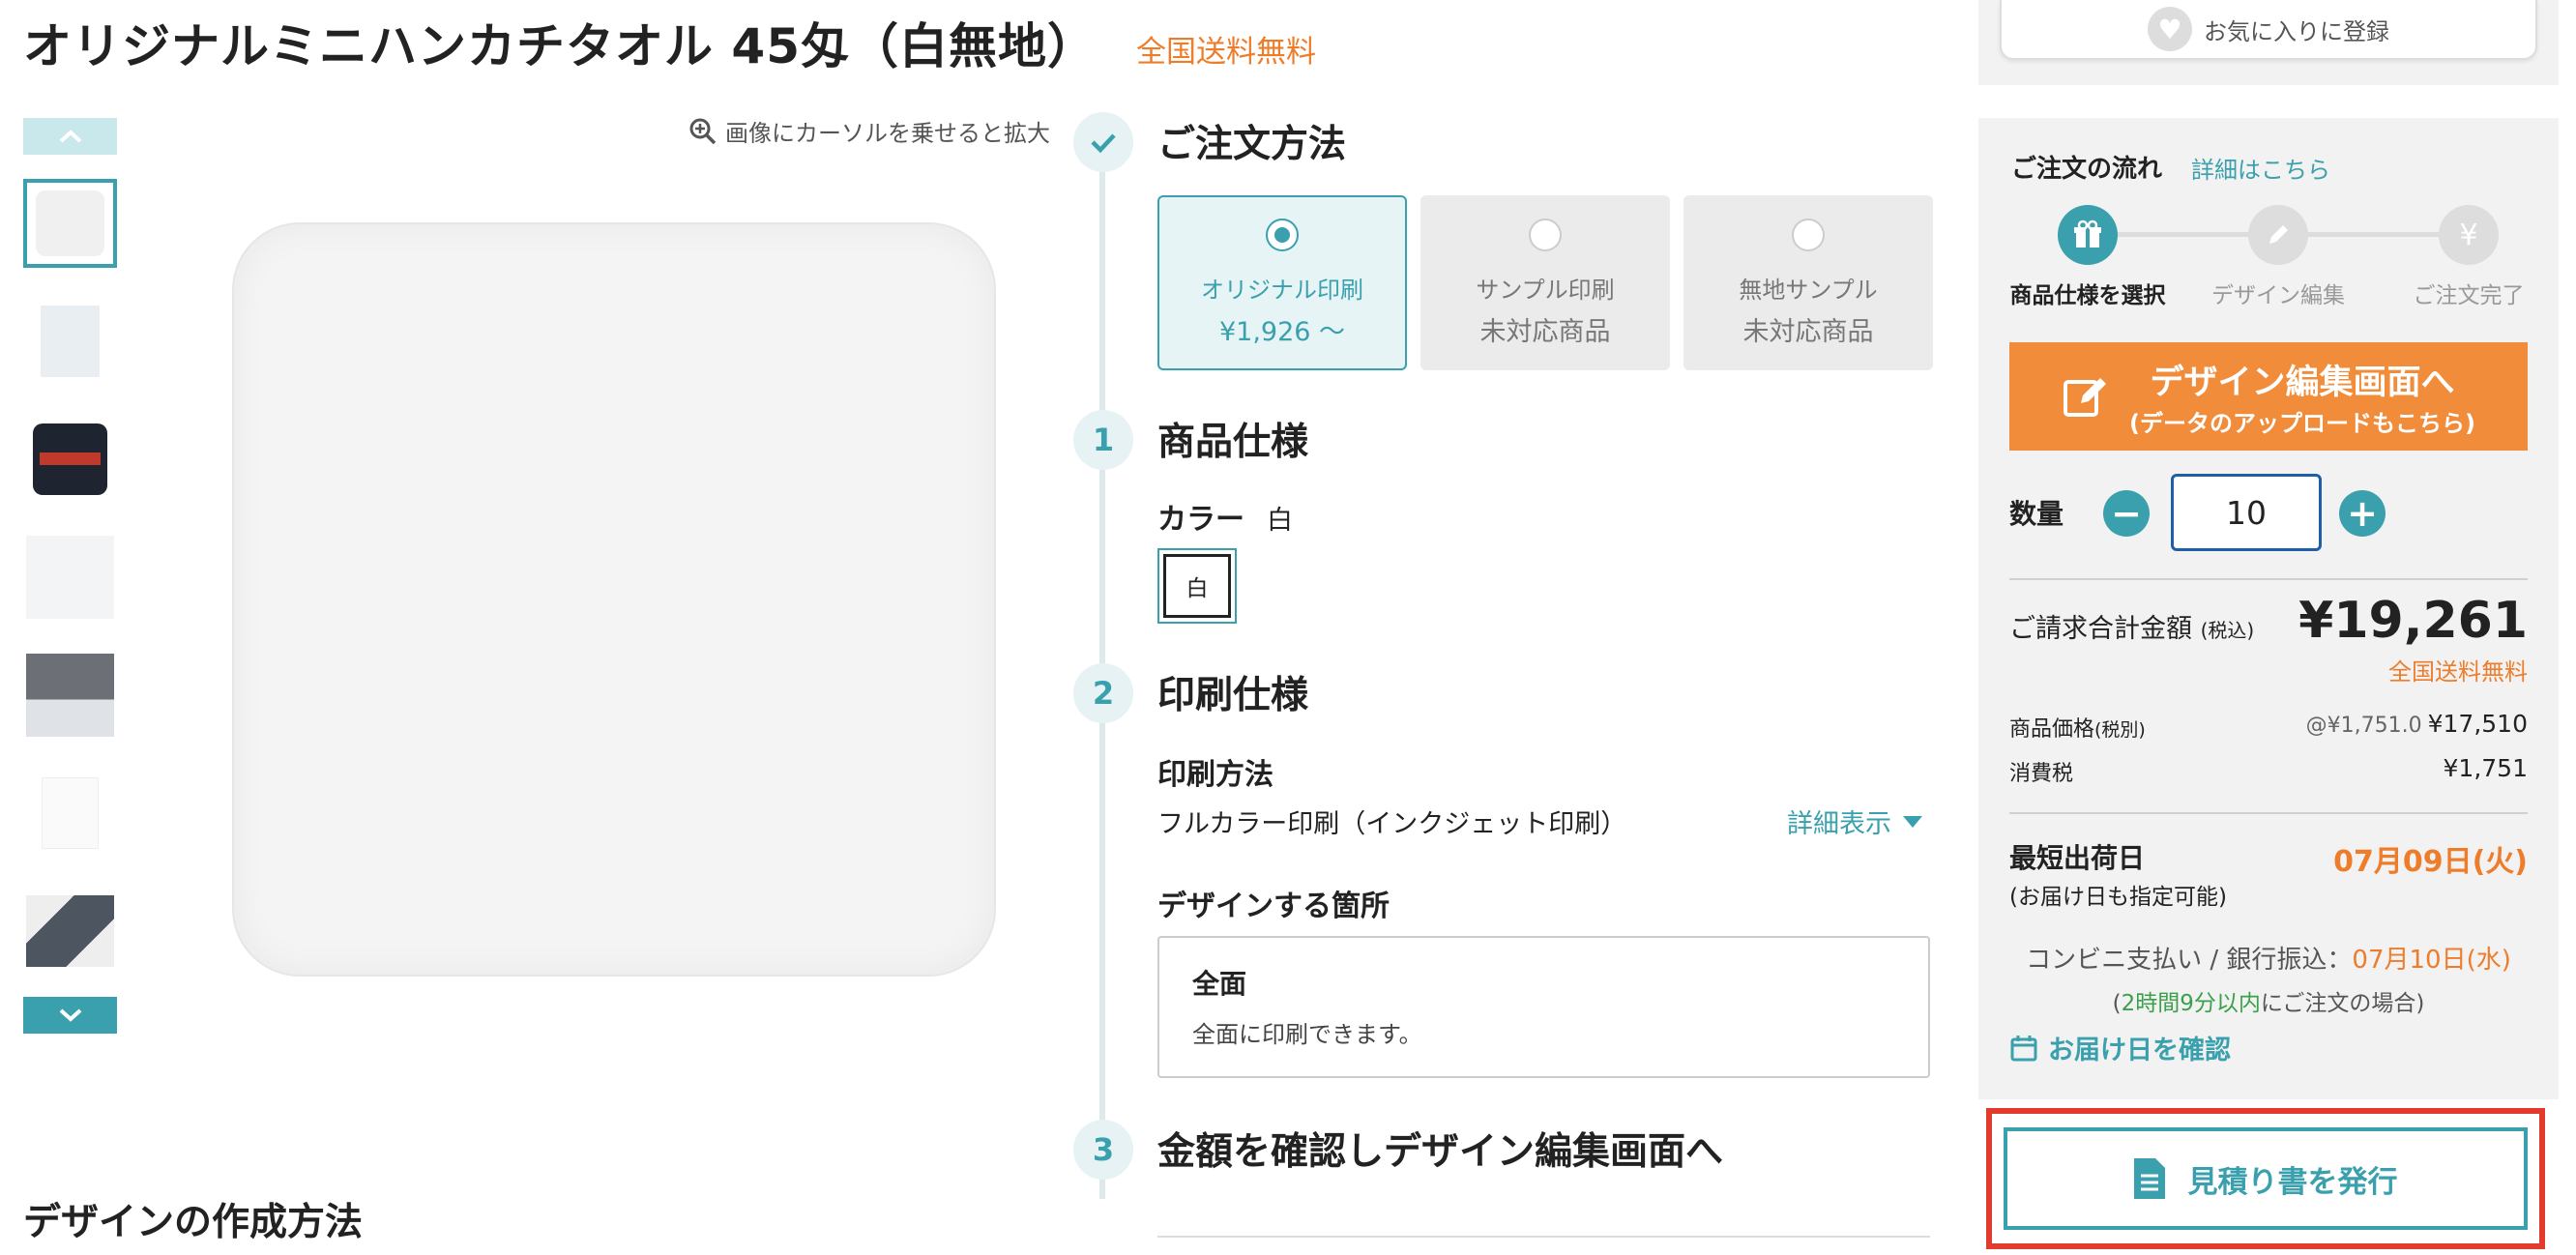 This screenshot has width=2576, height=1255. What do you see at coordinates (1545, 290) in the screenshot?
I see `method-label: サンプル印刷` at bounding box center [1545, 290].